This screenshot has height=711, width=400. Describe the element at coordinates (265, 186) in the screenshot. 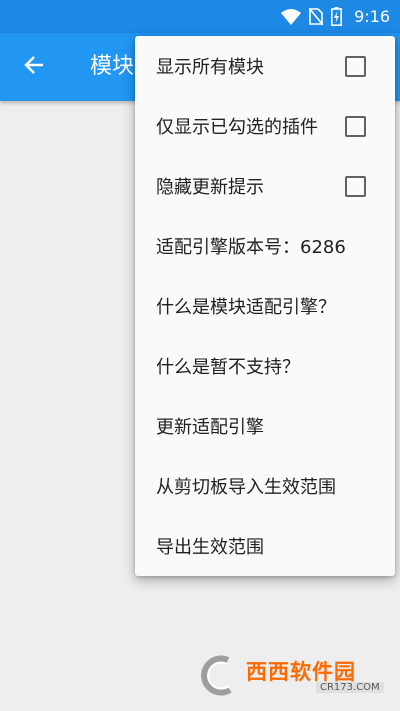

I see `menu-item-hide-update-hint: 隐藏更新提示` at that location.